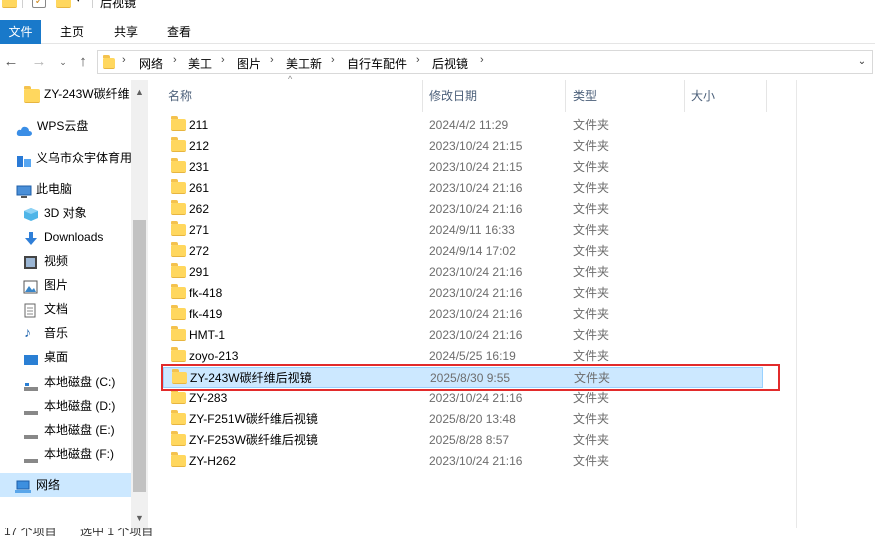  I want to click on breadcrumb-mirror: 后视镜, so click(450, 63).